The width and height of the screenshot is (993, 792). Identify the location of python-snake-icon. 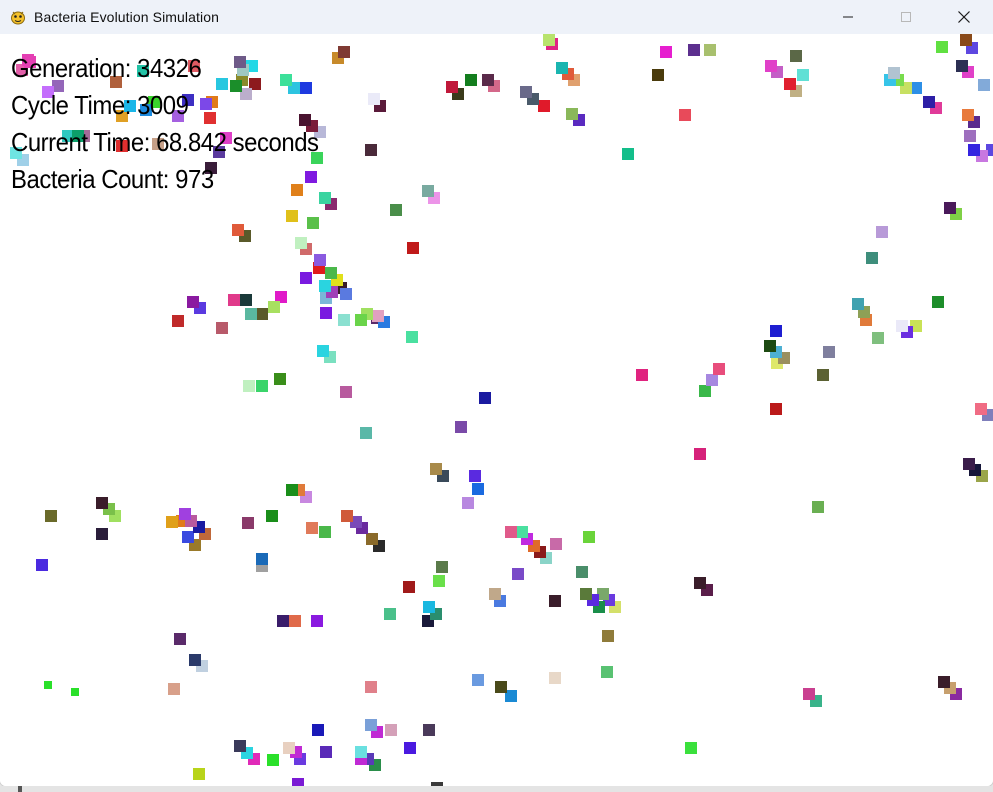
(18, 18).